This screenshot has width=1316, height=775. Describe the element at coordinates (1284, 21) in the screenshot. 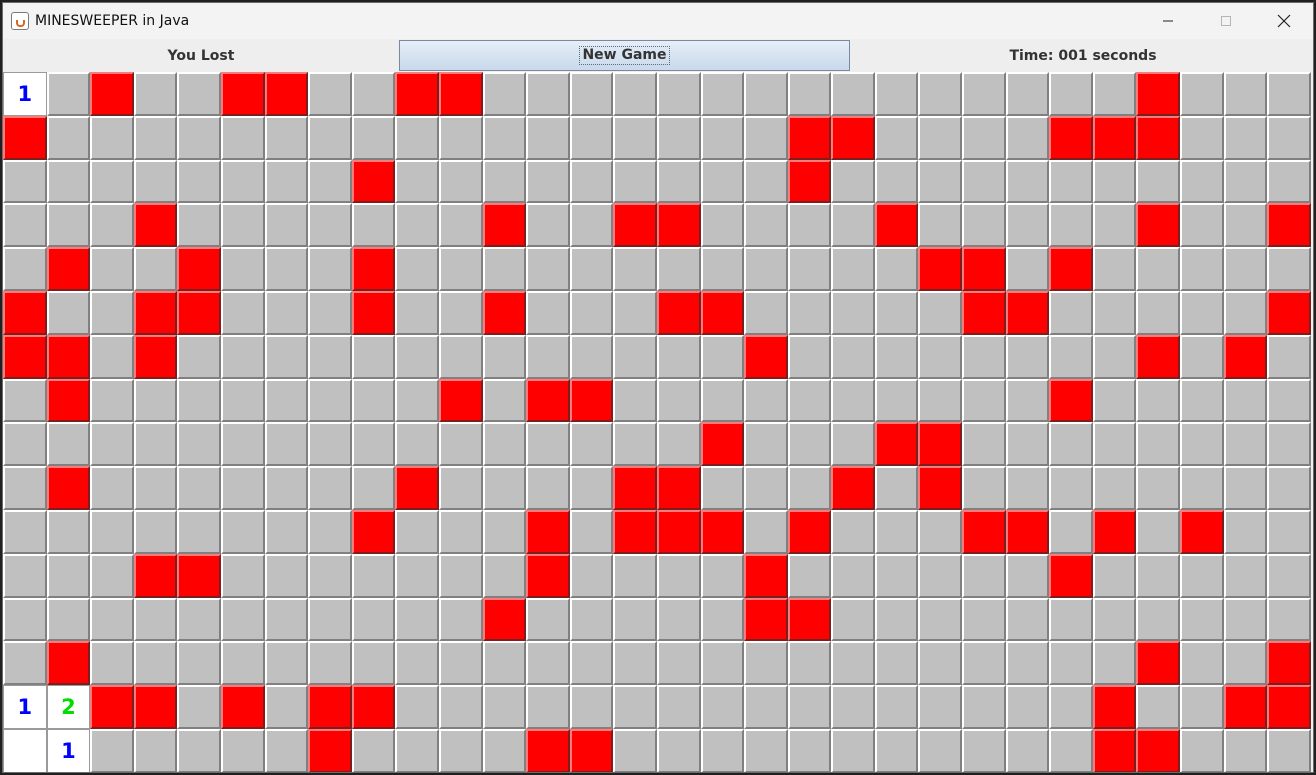

I see `close-button` at that location.